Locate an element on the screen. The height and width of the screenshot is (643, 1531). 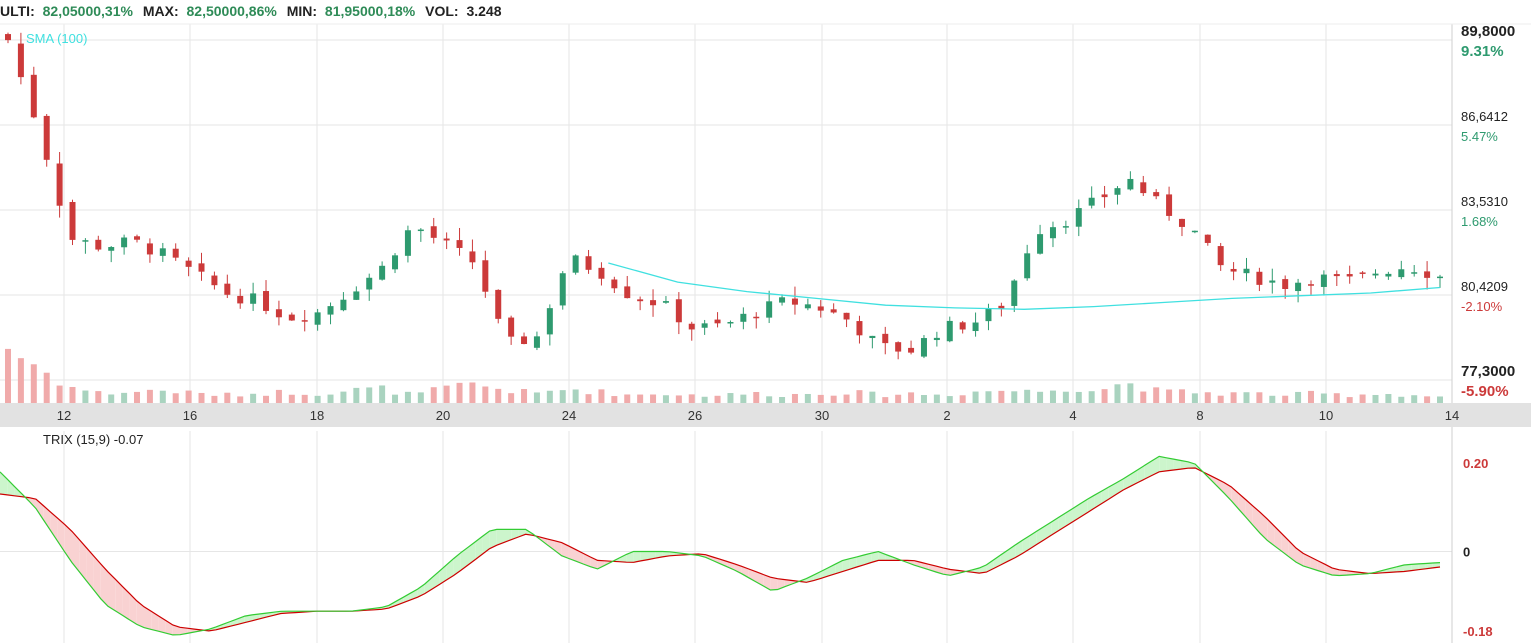
date-tick-label: 30 is located at coordinates (822, 415).